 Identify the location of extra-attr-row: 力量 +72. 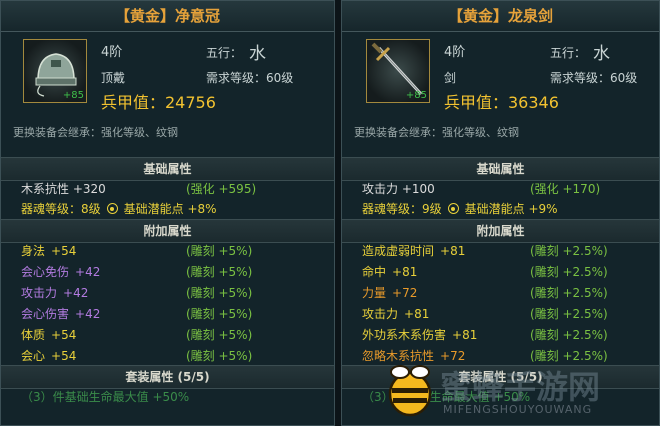
(389, 293).